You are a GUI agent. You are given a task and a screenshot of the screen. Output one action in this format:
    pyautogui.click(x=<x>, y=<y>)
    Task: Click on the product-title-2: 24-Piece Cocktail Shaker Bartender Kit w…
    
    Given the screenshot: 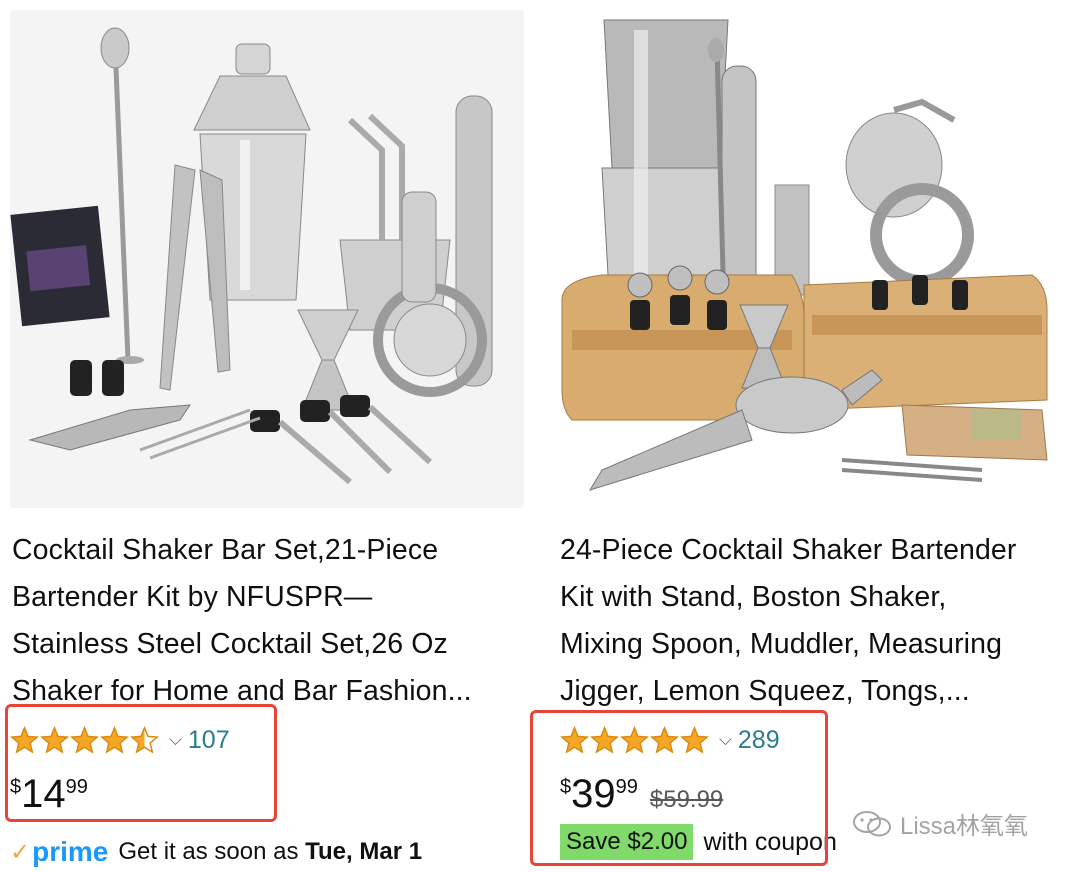 What is the action you would take?
    pyautogui.click(x=815, y=621)
    